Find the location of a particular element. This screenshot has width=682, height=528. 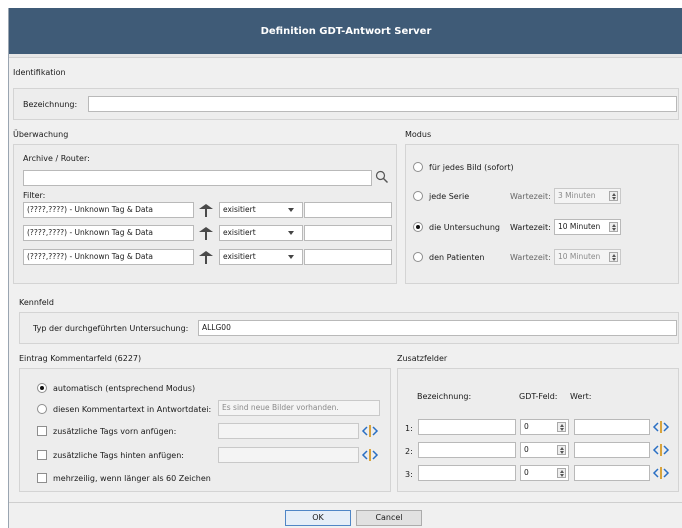

tags-vorn-label: zusätzliche Tags vorn anfügen: is located at coordinates (115, 431).